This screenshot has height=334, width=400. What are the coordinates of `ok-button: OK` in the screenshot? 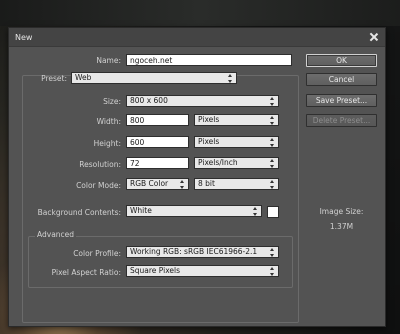 It's located at (341, 60).